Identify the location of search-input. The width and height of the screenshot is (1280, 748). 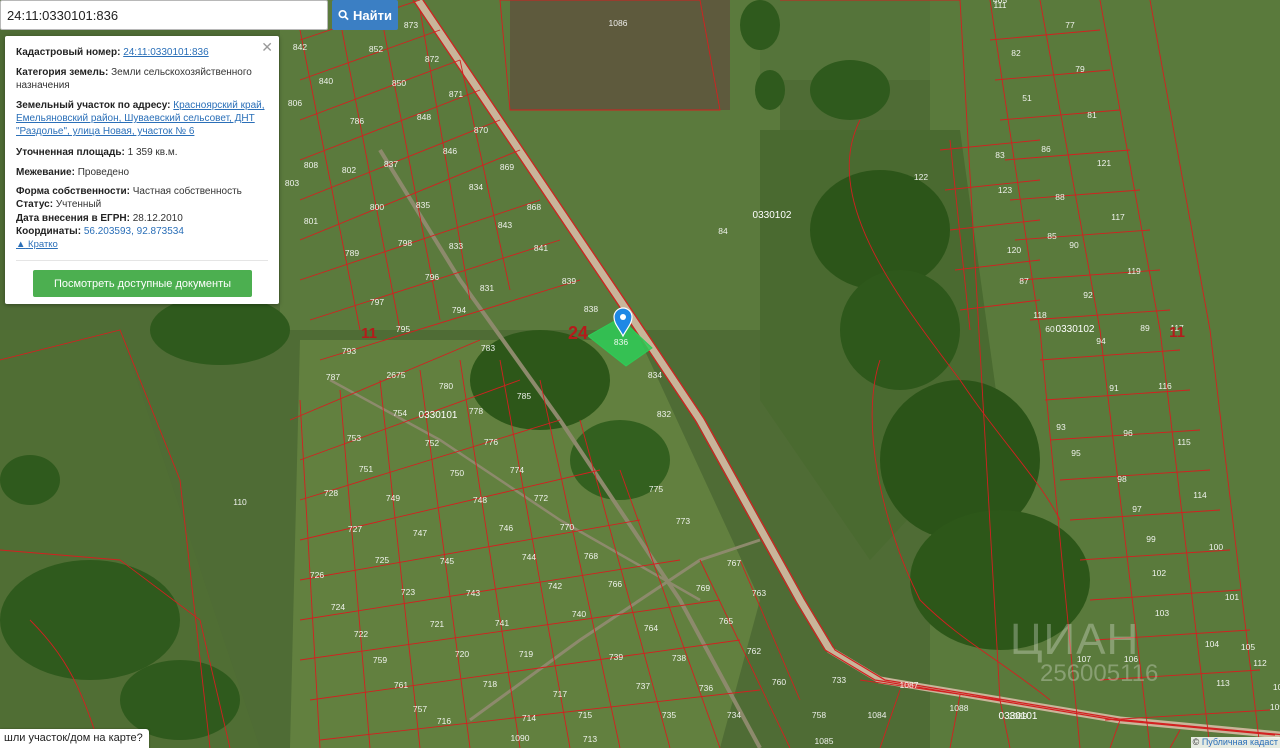
(164, 15).